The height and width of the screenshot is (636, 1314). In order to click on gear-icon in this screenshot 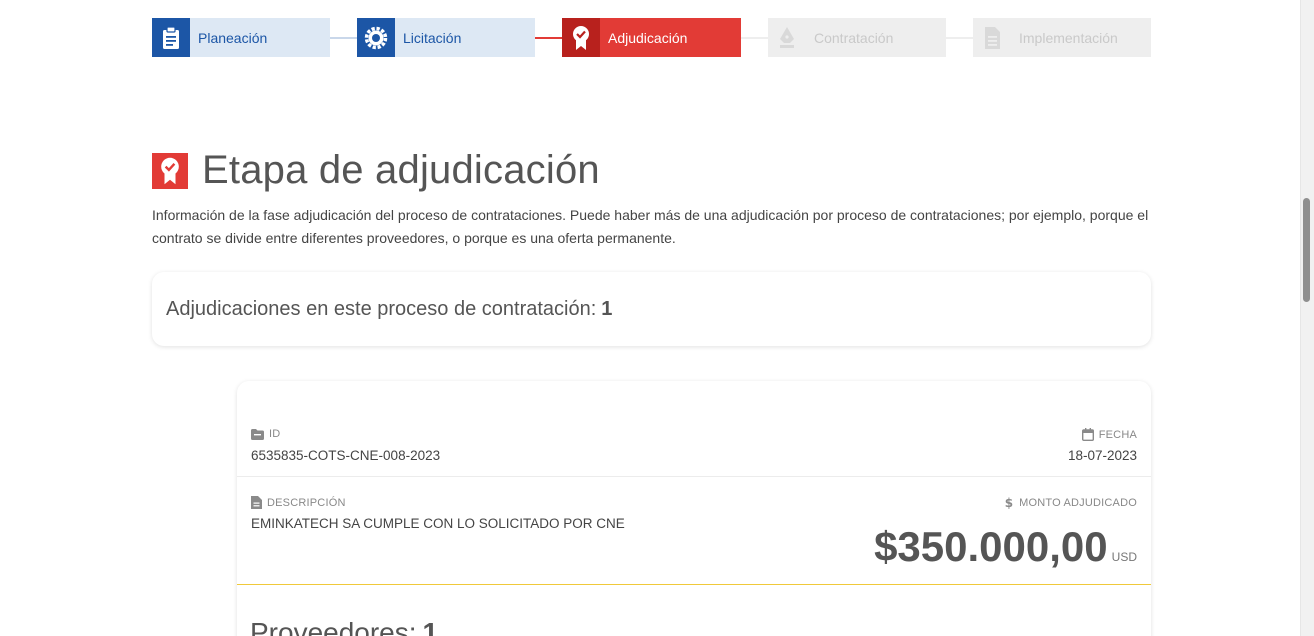, I will do `click(376, 37)`.